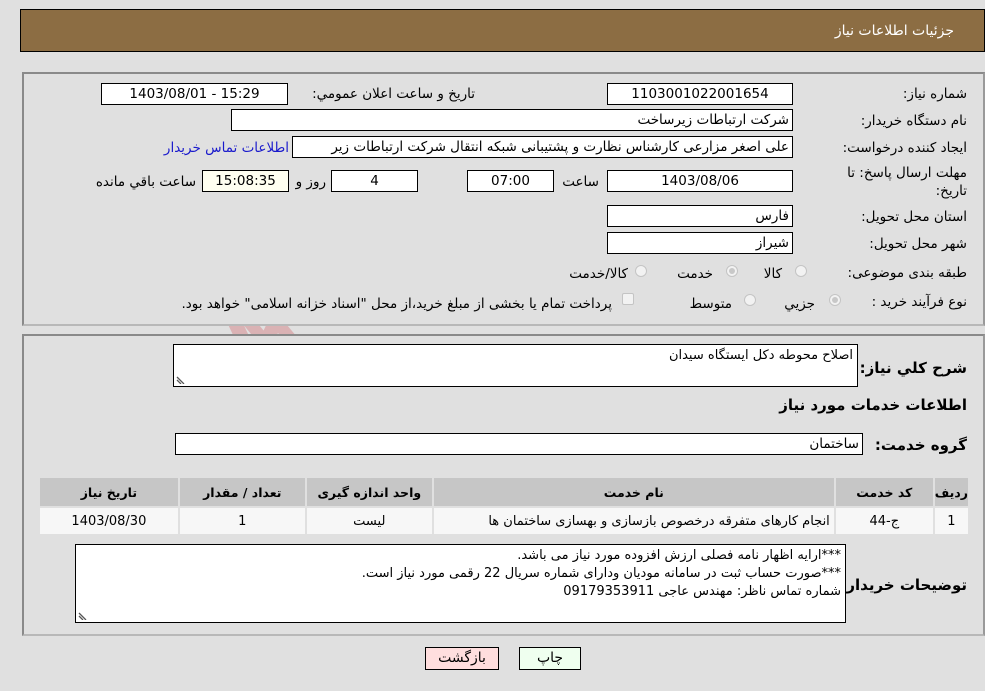 The height and width of the screenshot is (691, 985). What do you see at coordinates (710, 304) in the screenshot?
I see `purchase-type-medium-label: متوسط` at bounding box center [710, 304].